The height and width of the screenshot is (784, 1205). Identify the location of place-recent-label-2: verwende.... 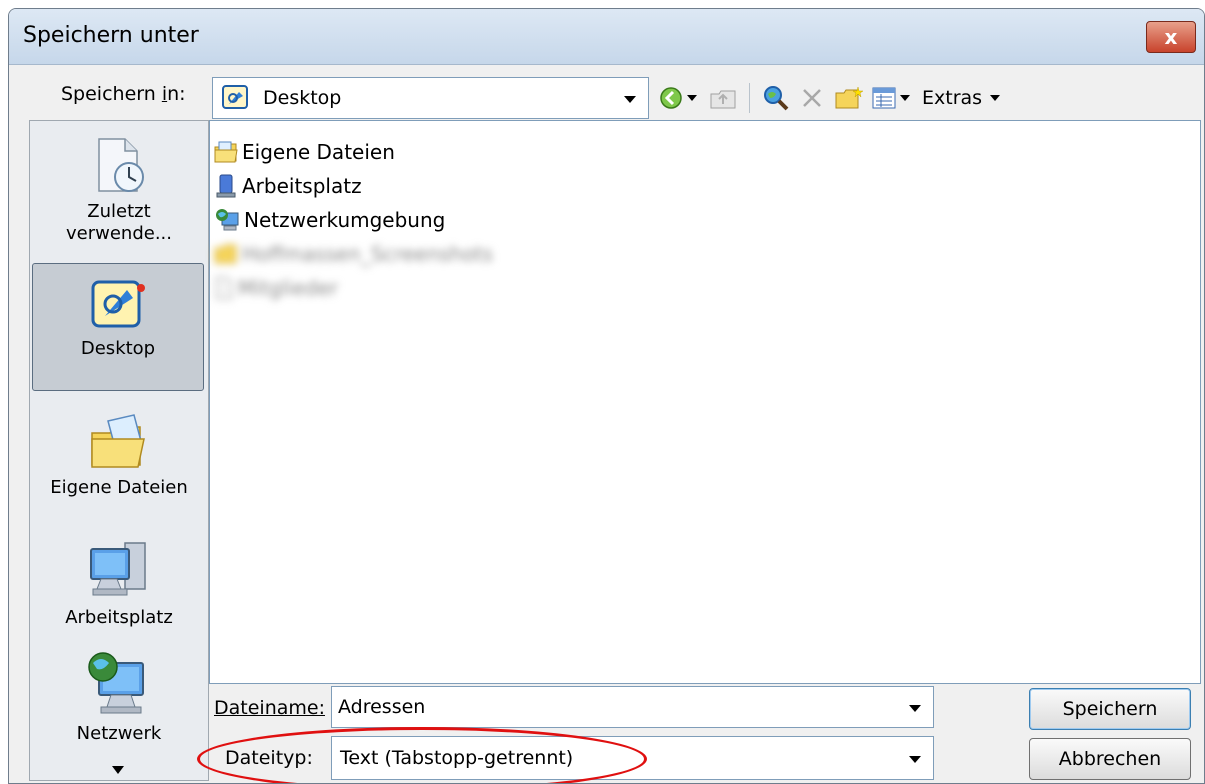
(119, 233).